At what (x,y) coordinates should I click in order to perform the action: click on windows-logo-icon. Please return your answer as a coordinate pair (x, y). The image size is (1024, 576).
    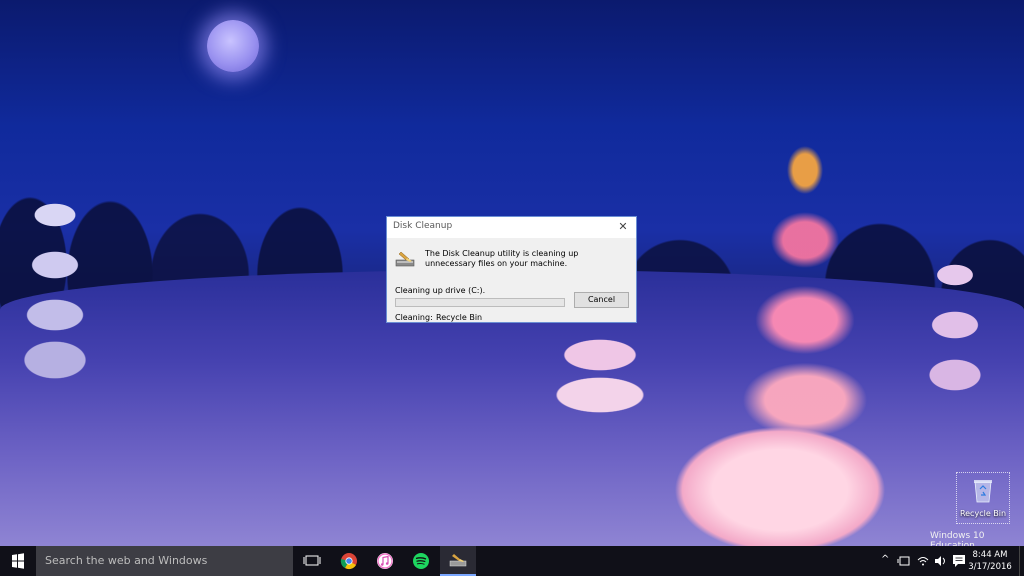
    Looking at the image, I should click on (18, 561).